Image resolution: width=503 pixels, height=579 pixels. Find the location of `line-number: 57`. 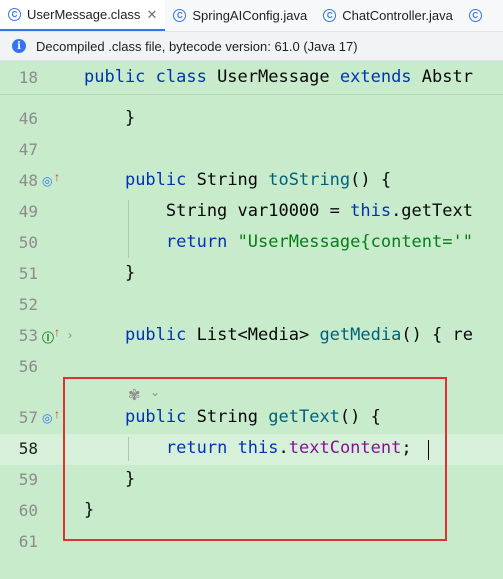

line-number: 57 is located at coordinates (28, 417).